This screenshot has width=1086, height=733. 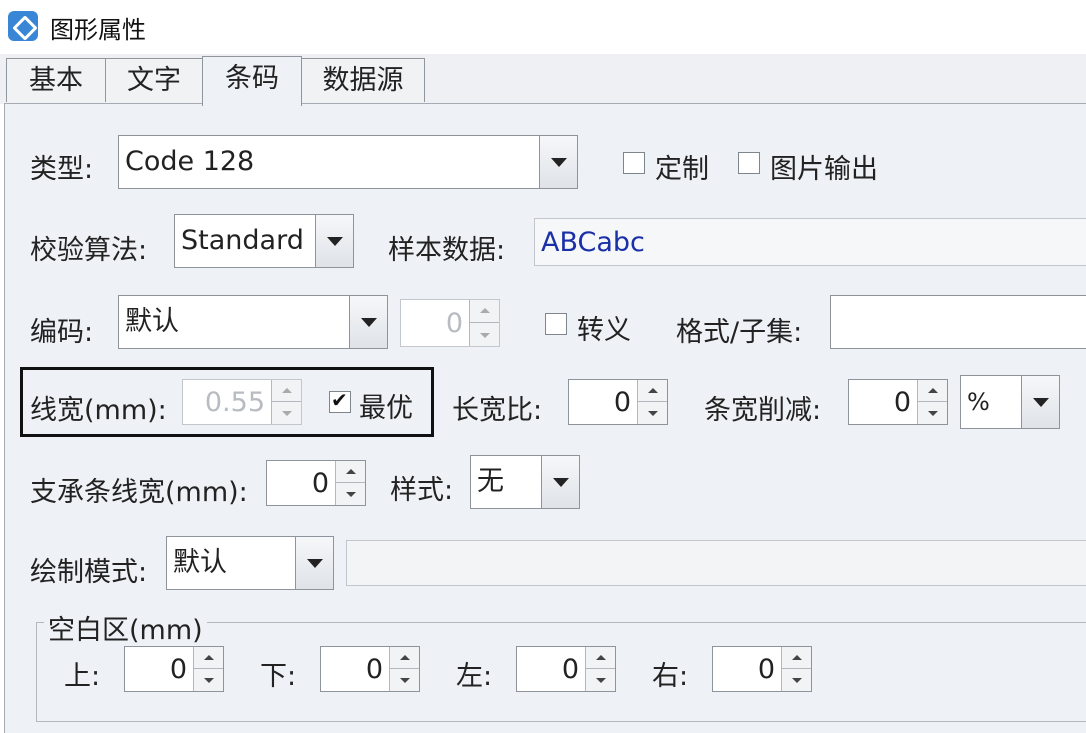 I want to click on format-subset-field, so click(x=958, y=322).